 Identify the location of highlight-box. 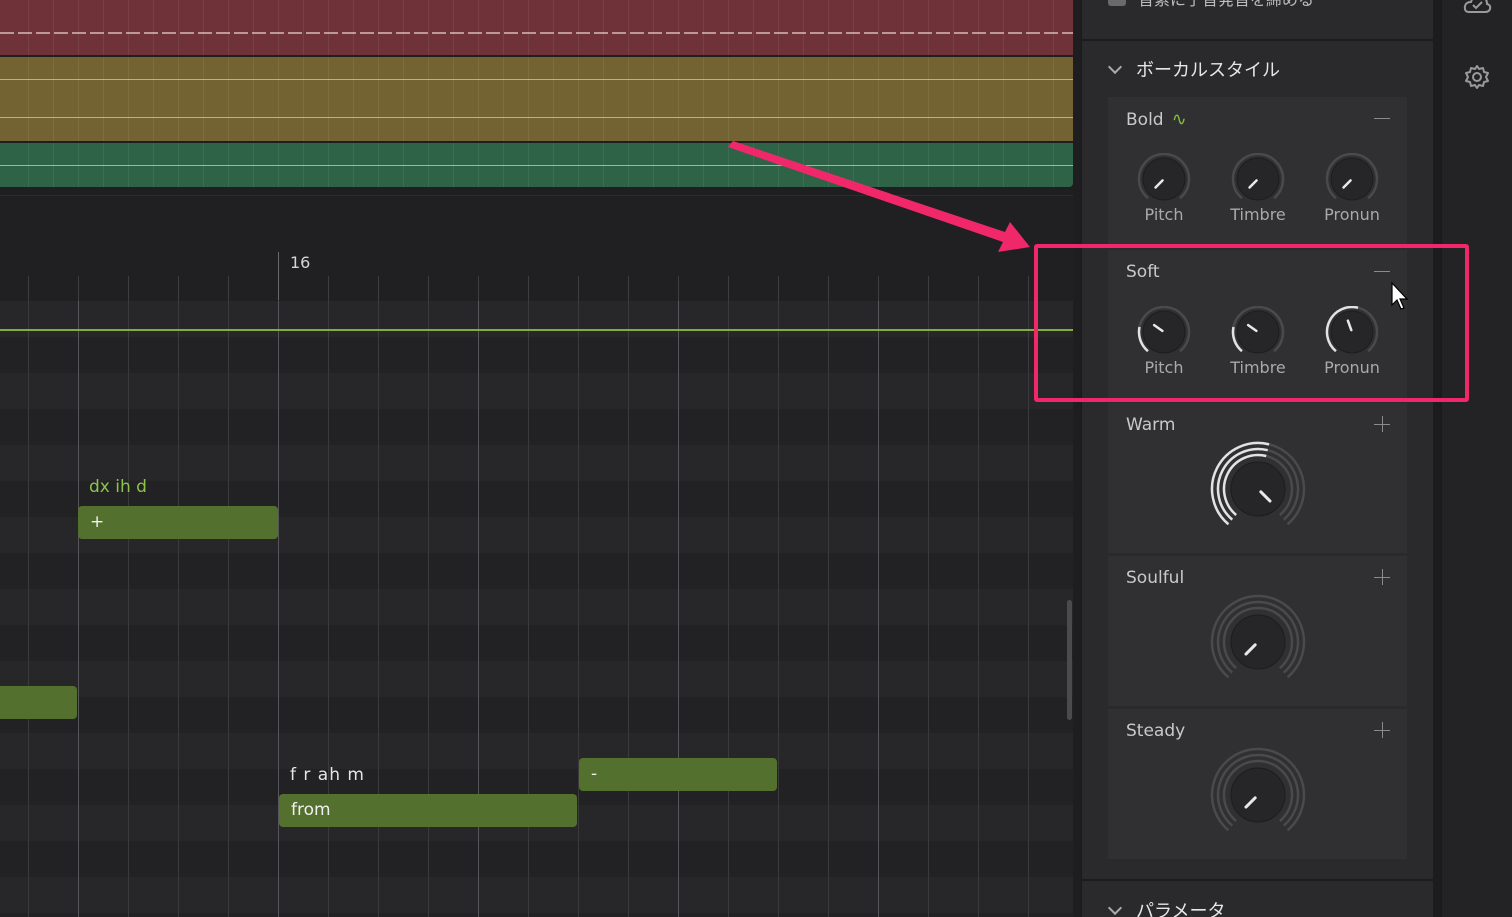
(1251, 323).